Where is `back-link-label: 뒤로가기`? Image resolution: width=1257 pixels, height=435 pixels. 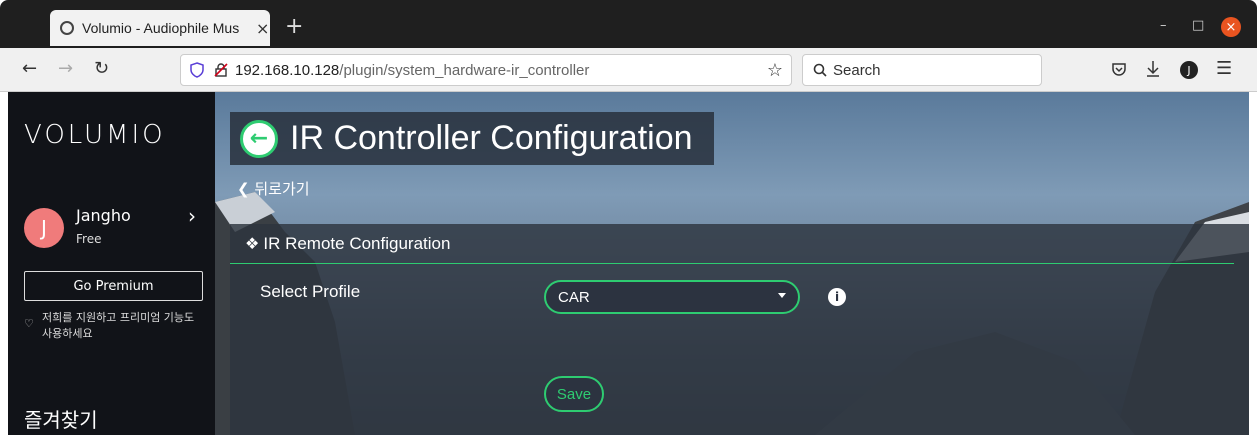 back-link-label: 뒤로가기 is located at coordinates (282, 189).